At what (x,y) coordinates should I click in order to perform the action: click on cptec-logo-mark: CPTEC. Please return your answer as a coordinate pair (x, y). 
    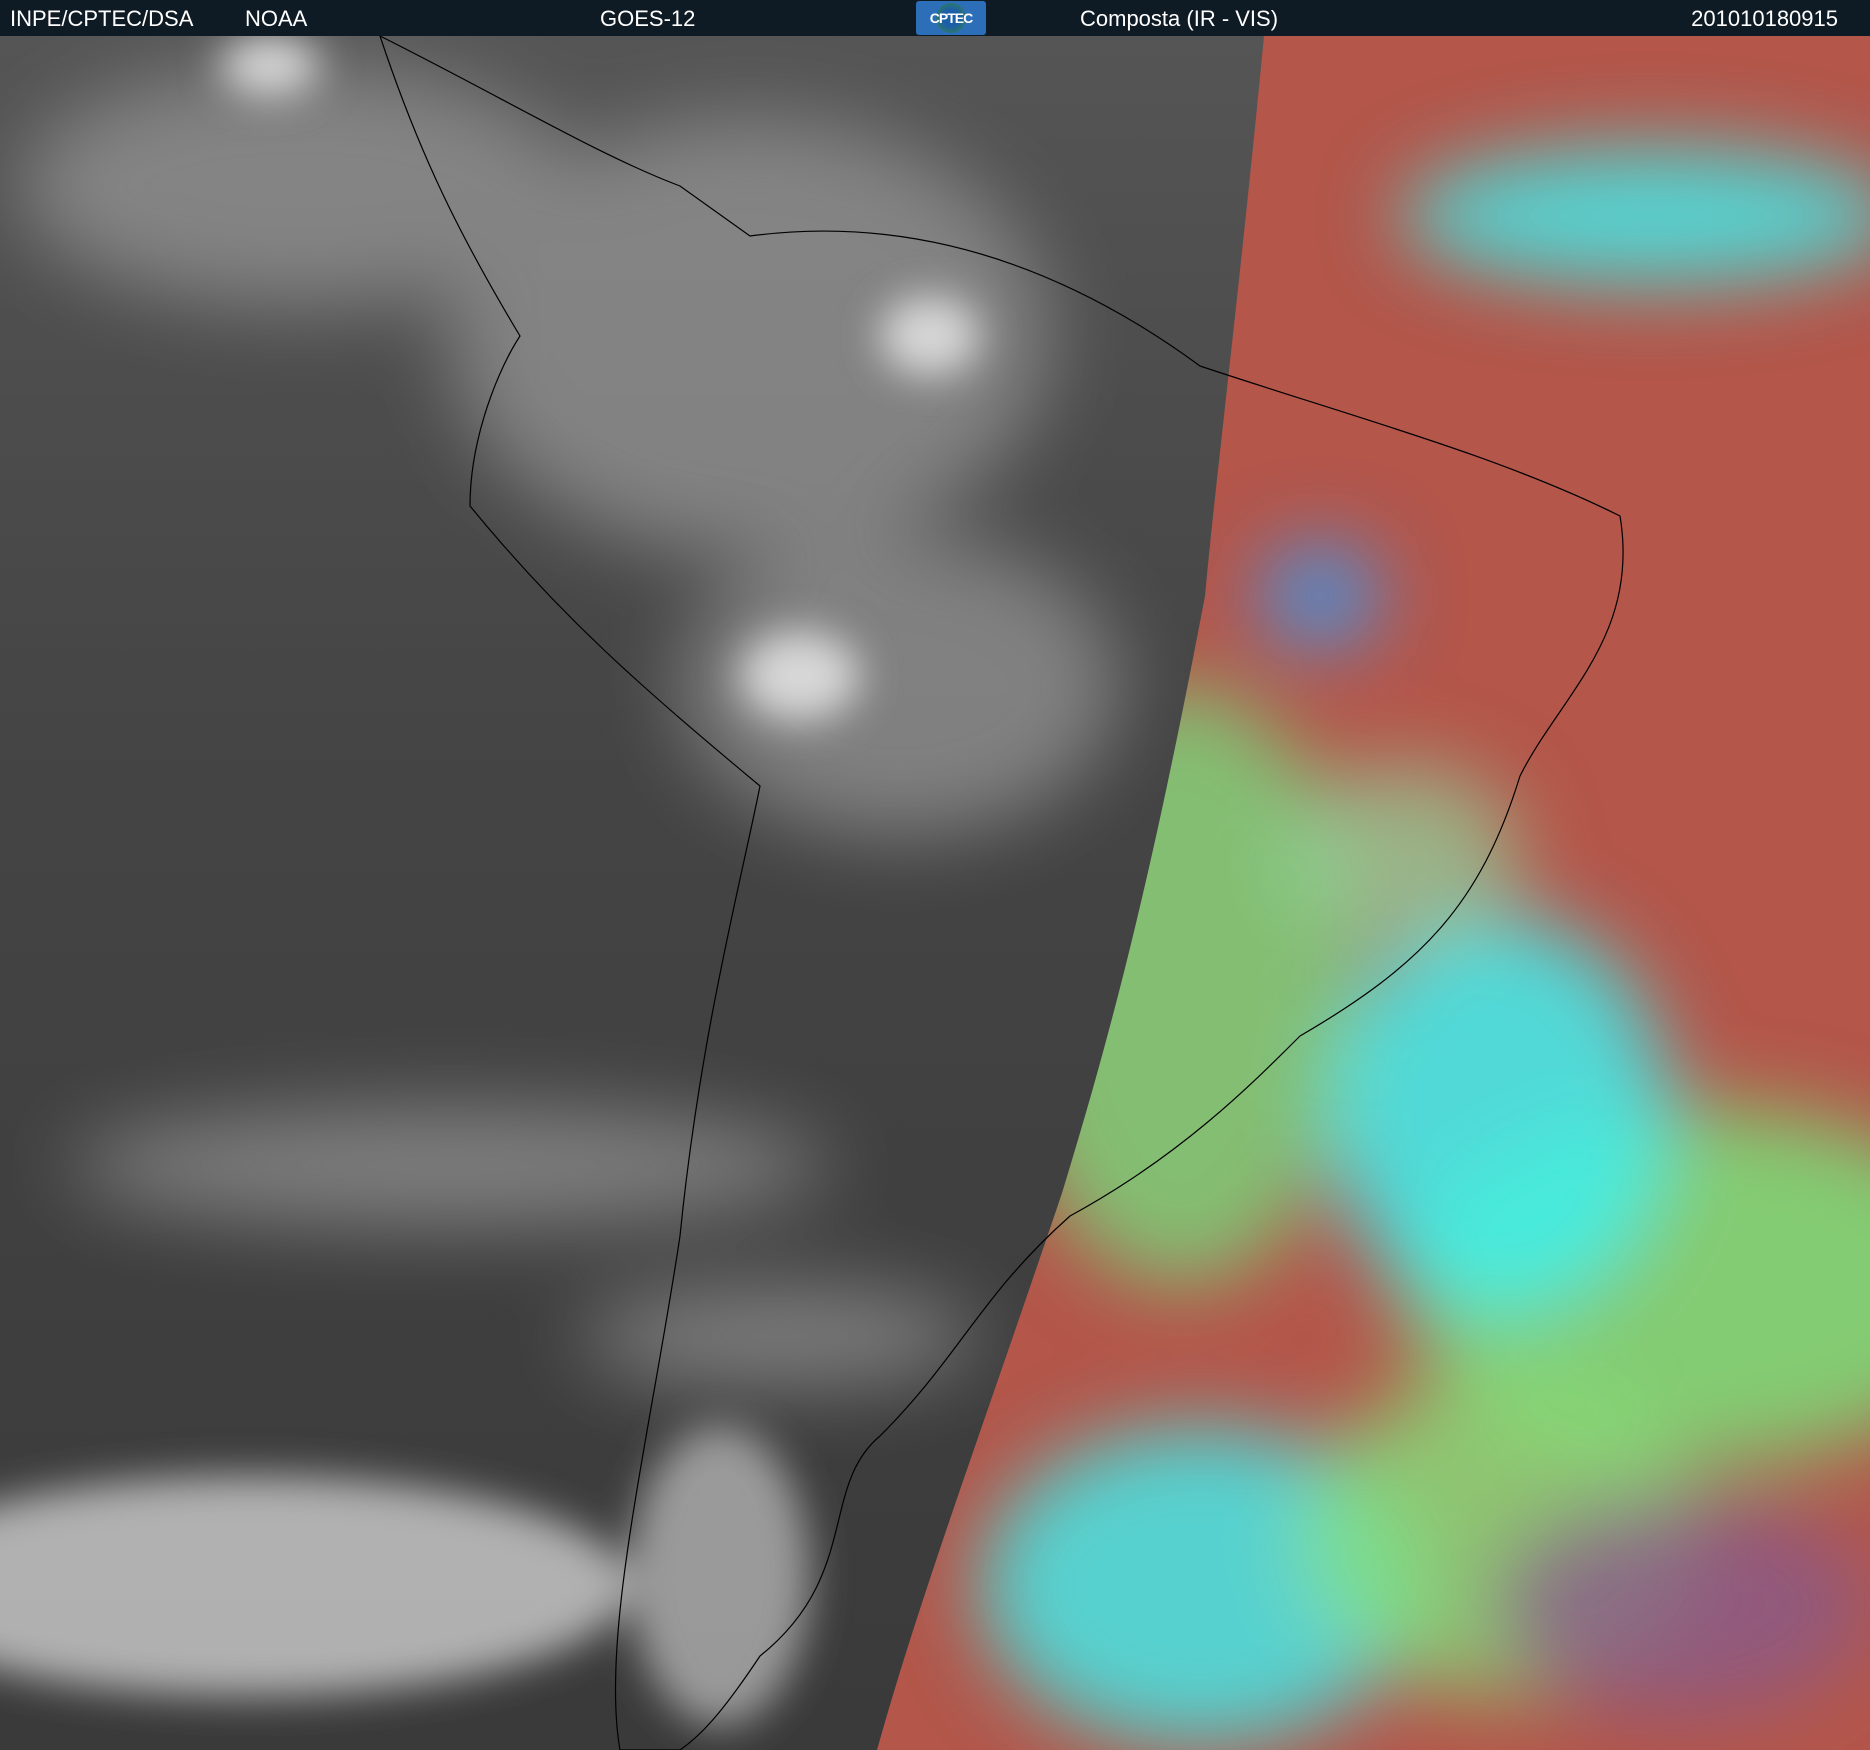
    Looking at the image, I should click on (951, 18).